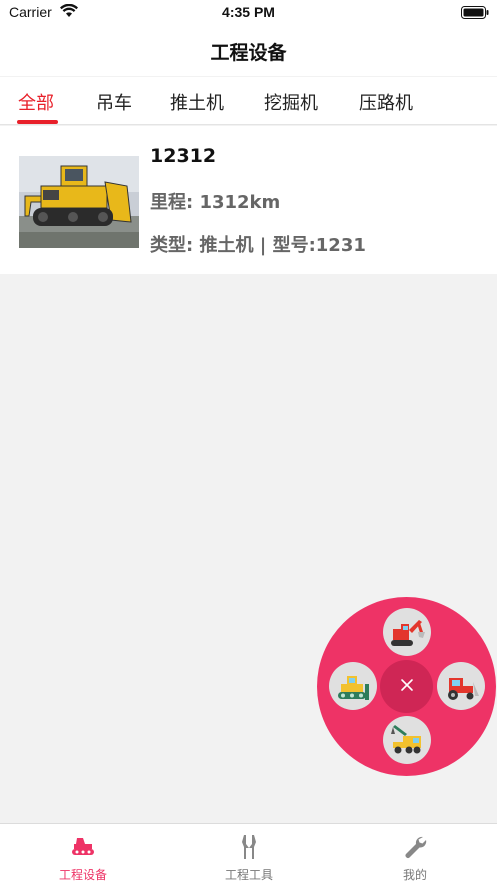  What do you see at coordinates (183, 156) in the screenshot?
I see `equipment-name: 12312` at bounding box center [183, 156].